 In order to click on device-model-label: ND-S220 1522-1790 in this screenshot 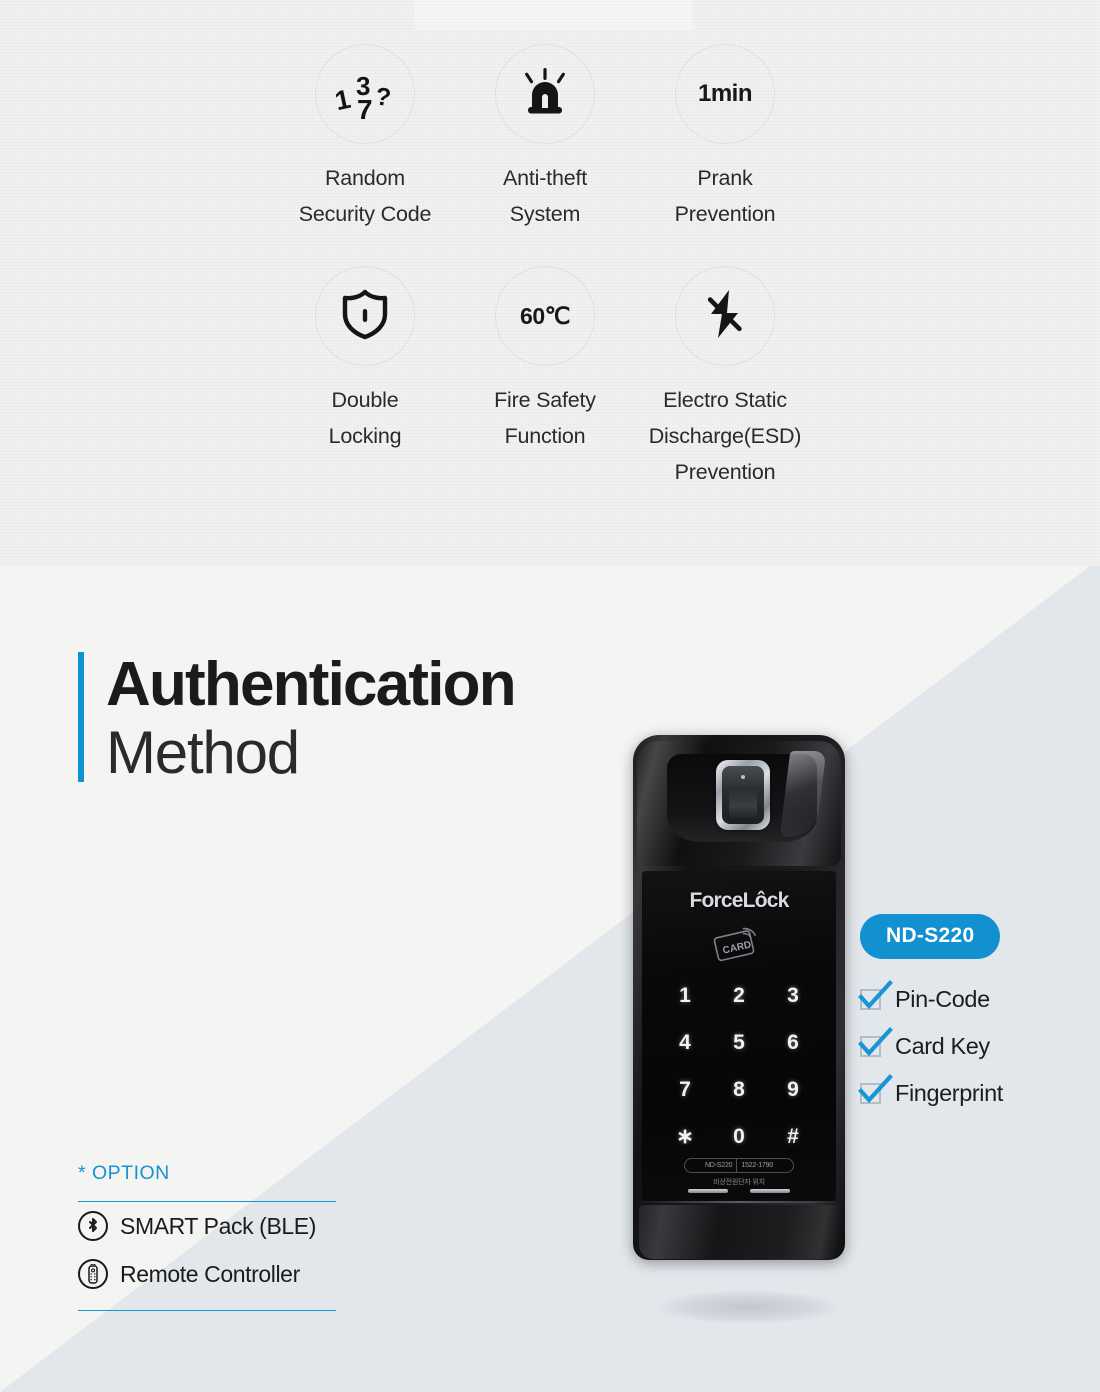, I will do `click(739, 1165)`.